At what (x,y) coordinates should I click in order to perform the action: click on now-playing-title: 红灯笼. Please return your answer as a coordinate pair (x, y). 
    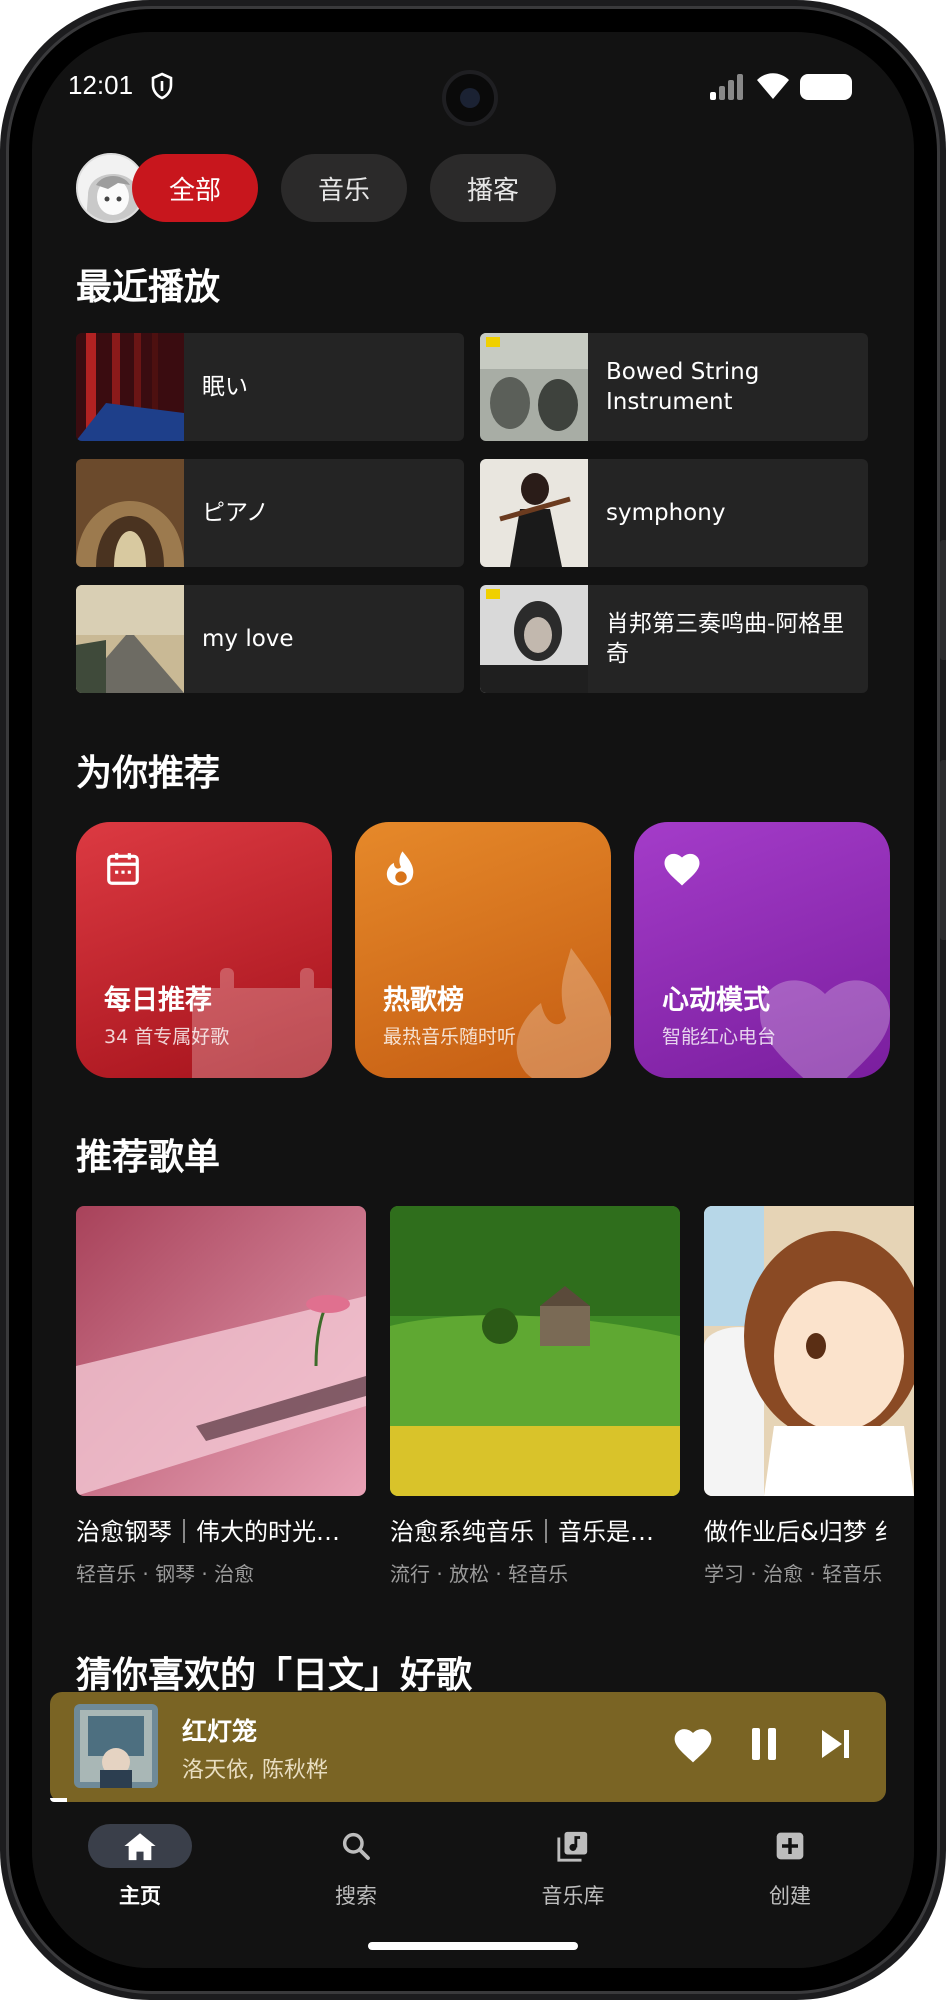
    Looking at the image, I should click on (220, 1731).